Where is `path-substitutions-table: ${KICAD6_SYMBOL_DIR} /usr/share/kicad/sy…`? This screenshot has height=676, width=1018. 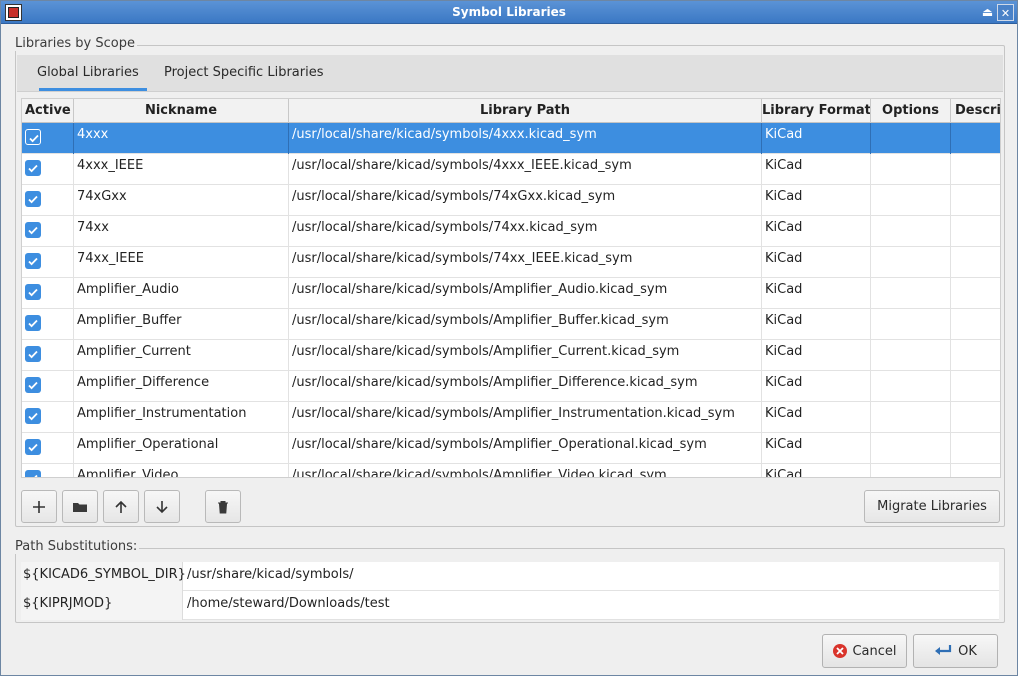 path-substitutions-table: ${KICAD6_SYMBOL_DIR} /usr/share/kicad/sy… is located at coordinates (510, 591).